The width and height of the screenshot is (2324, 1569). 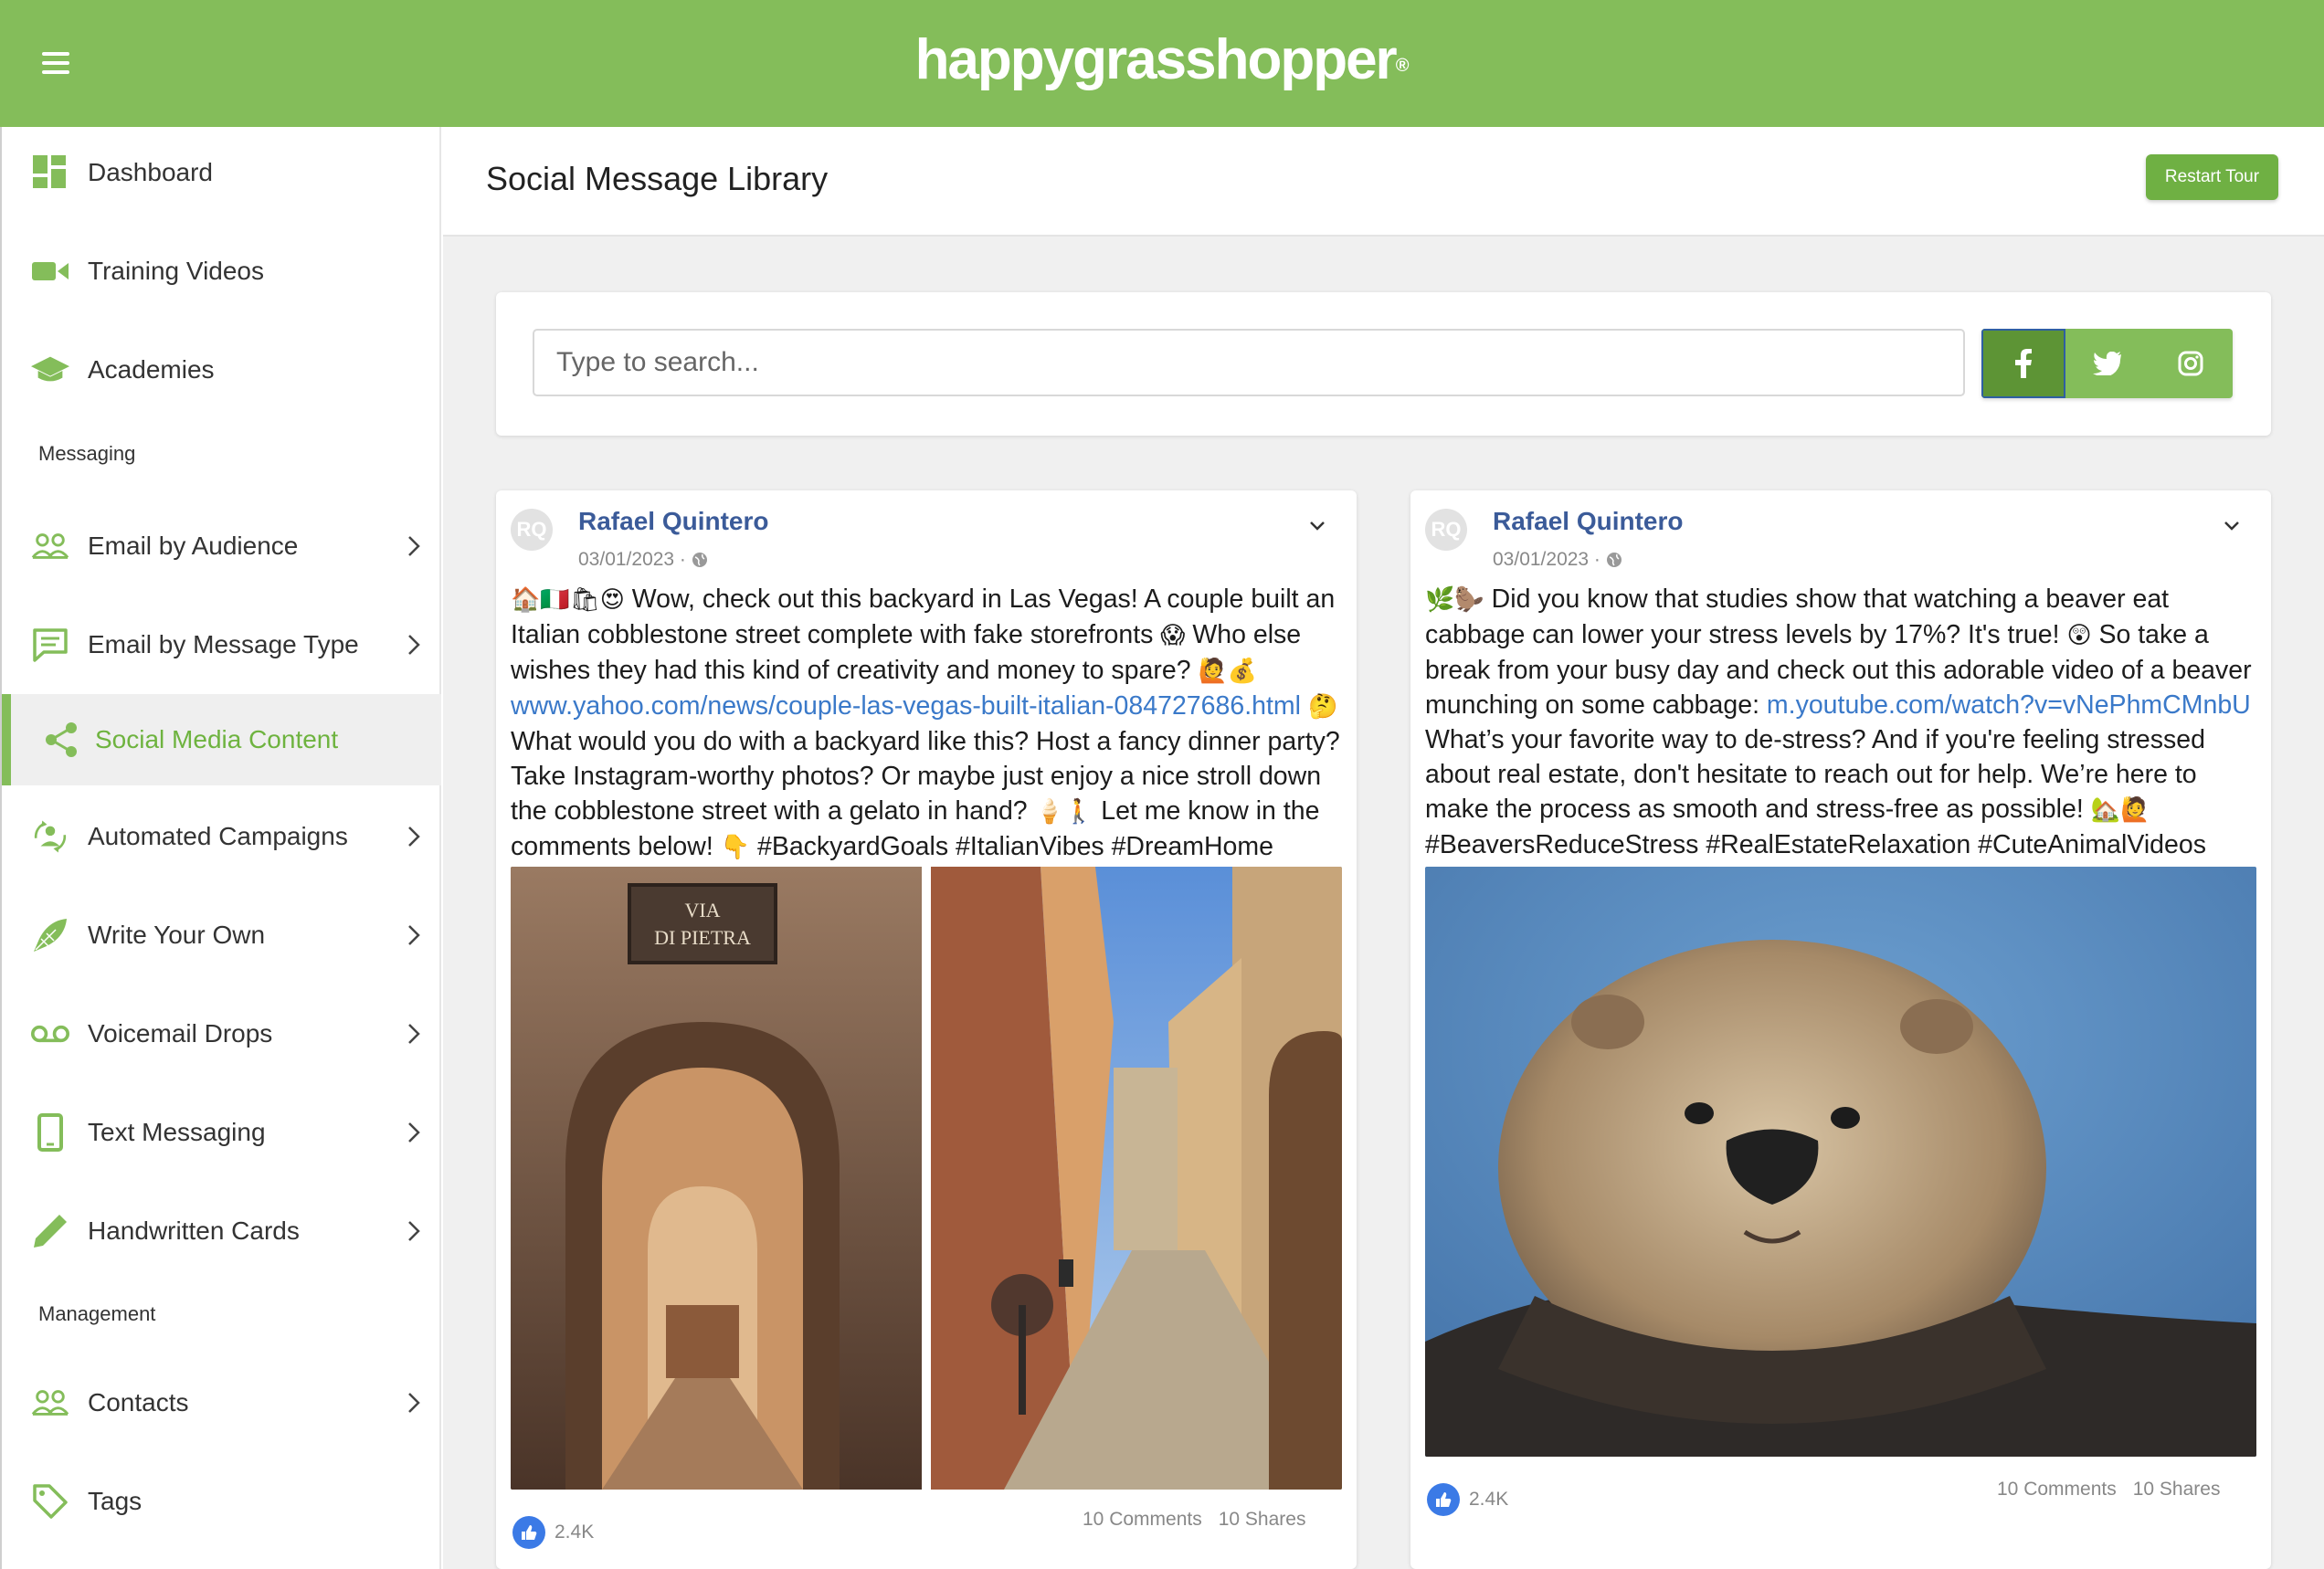 What do you see at coordinates (2212, 177) in the screenshot?
I see `restart-tour-button: Restart Tour` at bounding box center [2212, 177].